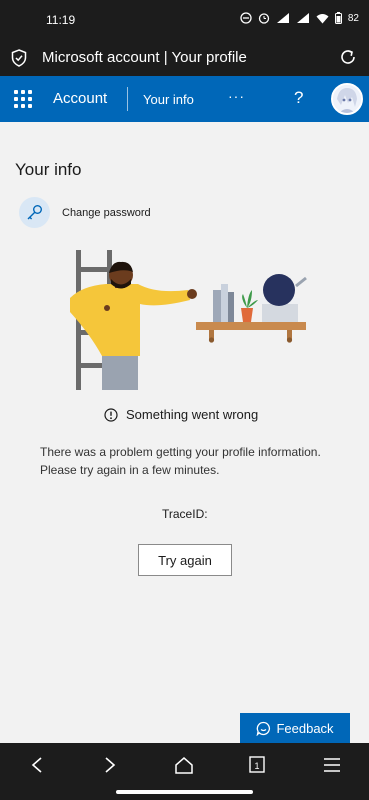 This screenshot has height=800, width=369. I want to click on key-icon, so click(34, 212).